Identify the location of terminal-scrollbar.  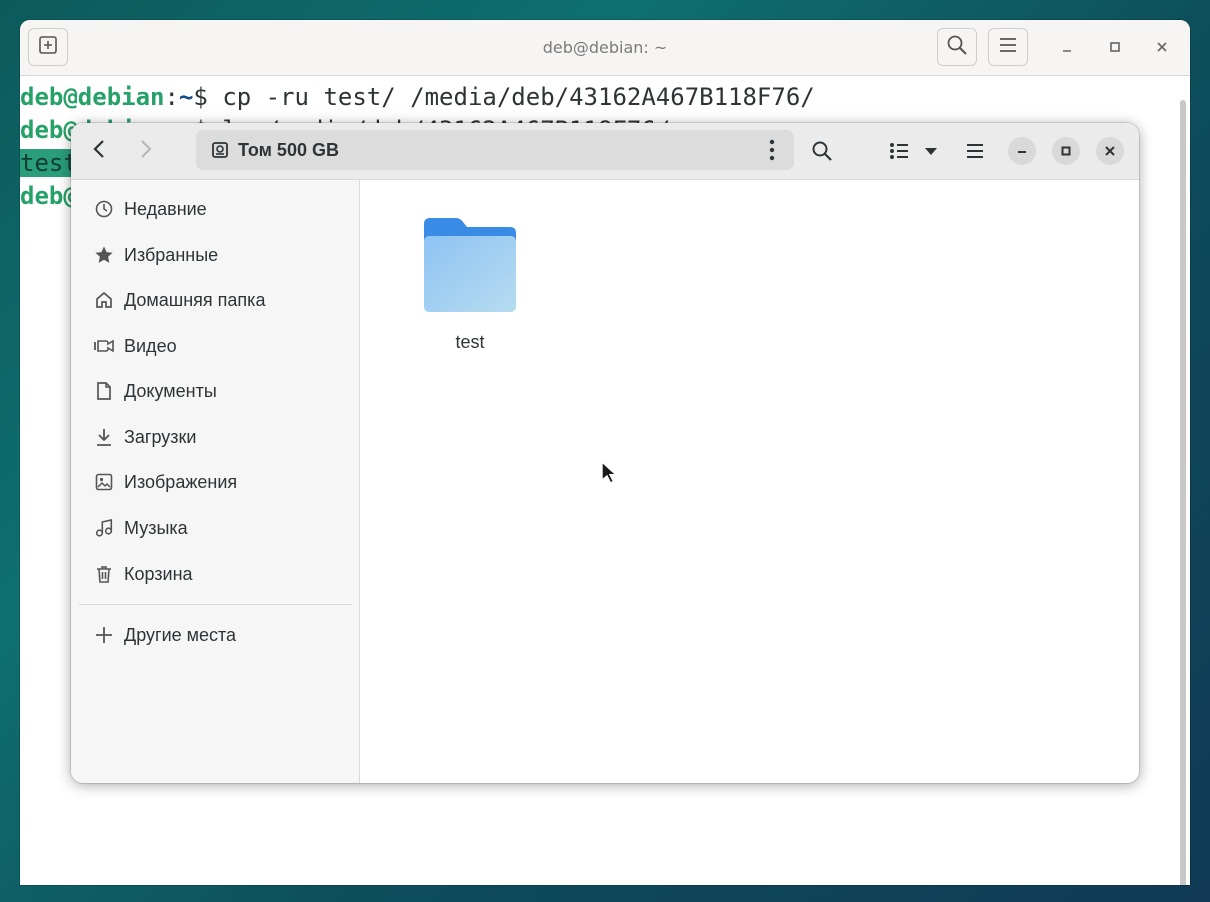
(1183, 492).